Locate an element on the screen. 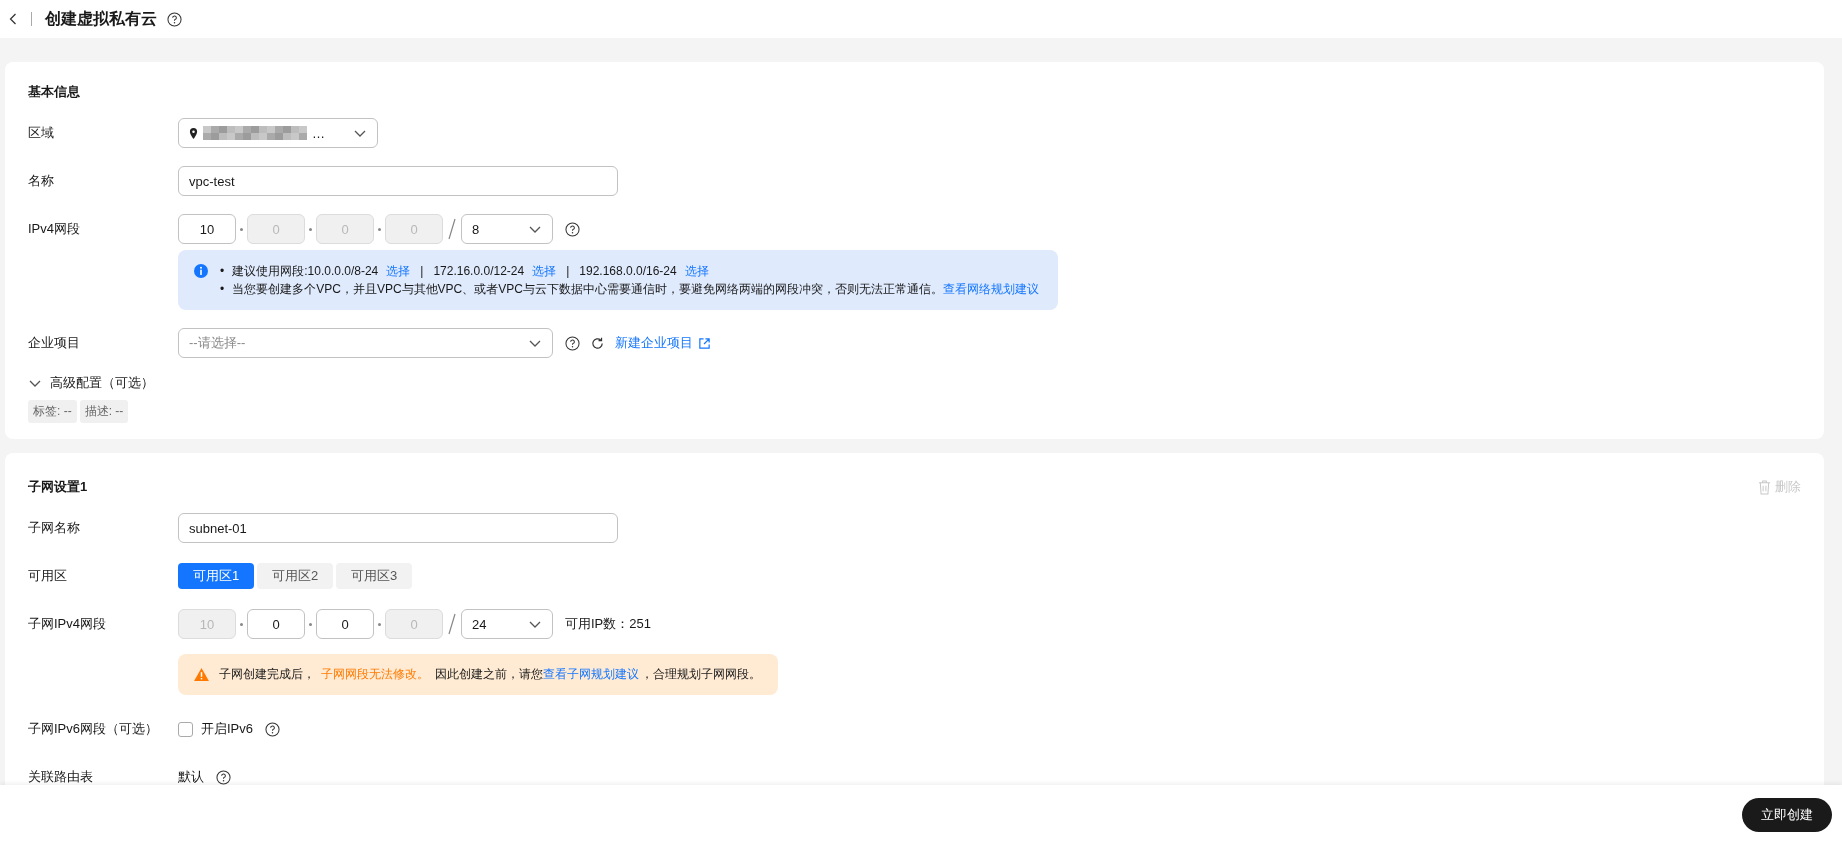 This screenshot has height=844, width=1842. section-heading: 子网设置1 is located at coordinates (58, 487).